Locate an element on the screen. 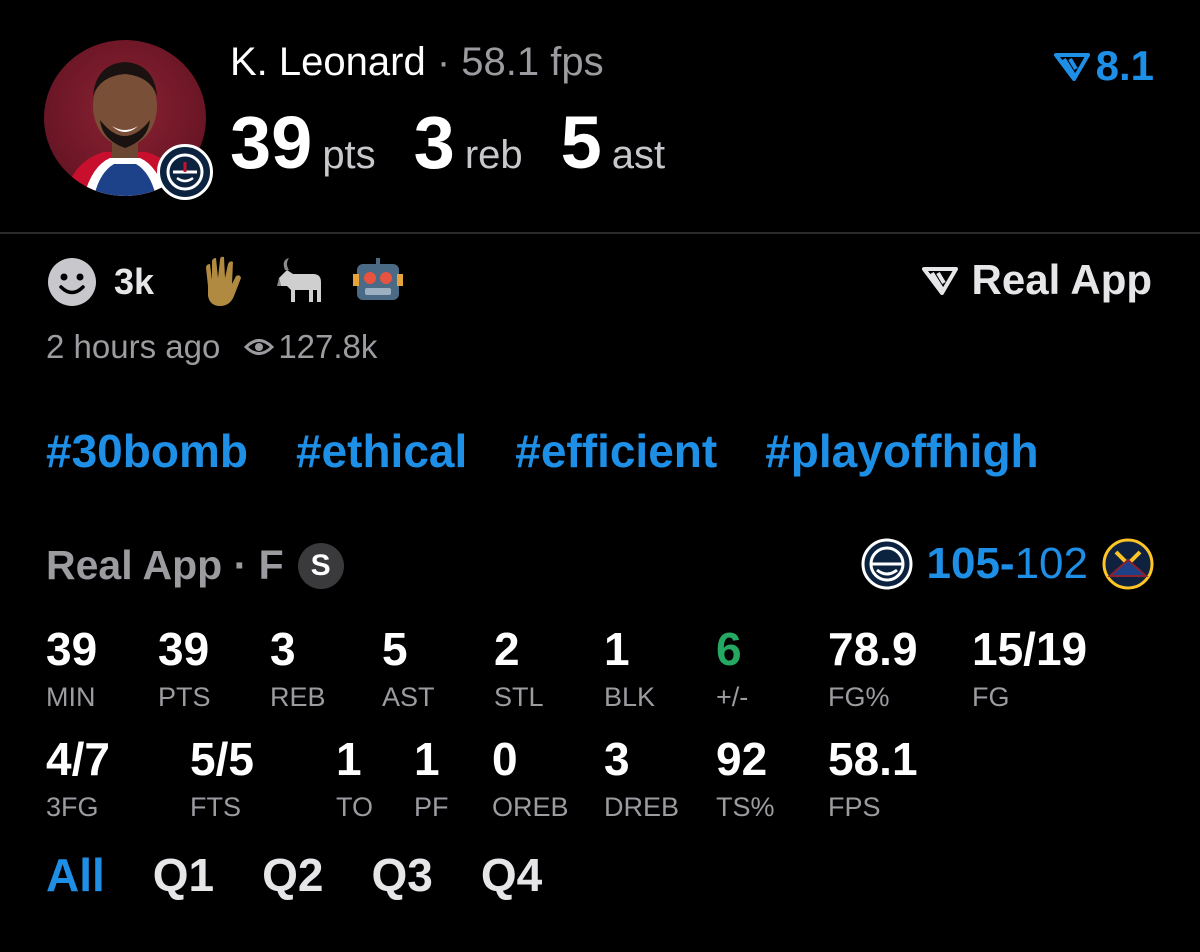 The height and width of the screenshot is (952, 1200). stat-label: FG% is located at coordinates (859, 697).